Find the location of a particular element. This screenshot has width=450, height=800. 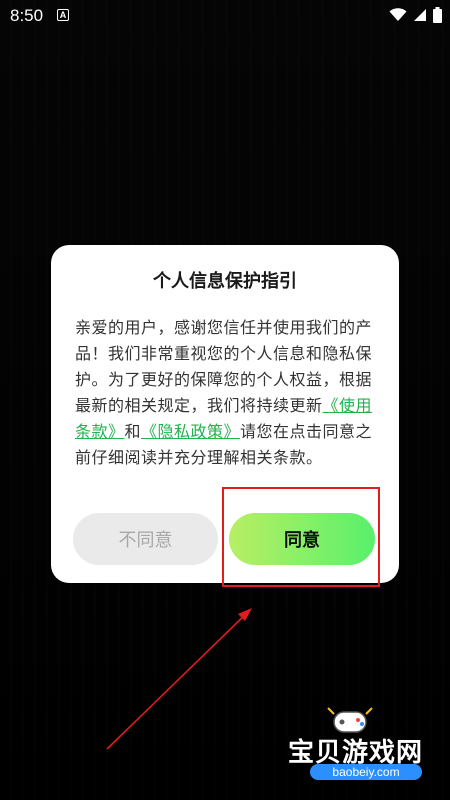

watermark: 宝贝游戏网 baobeiy.com is located at coordinates (363, 747).